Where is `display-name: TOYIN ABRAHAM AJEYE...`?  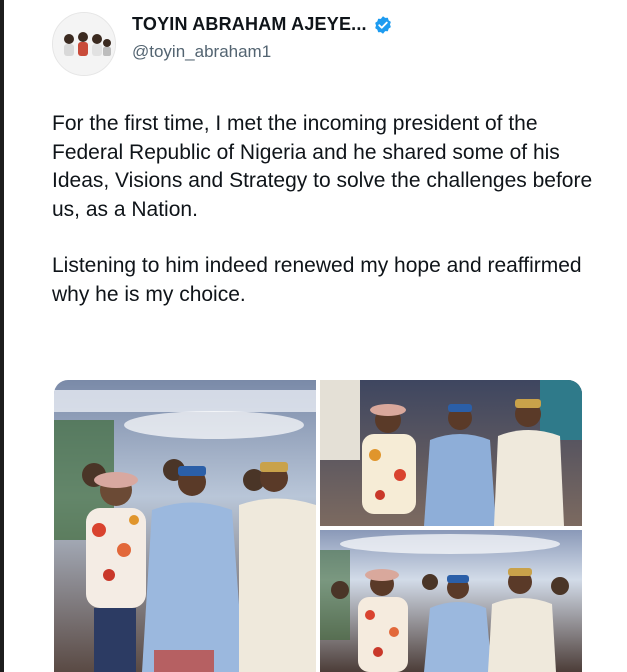 display-name: TOYIN ABRAHAM AJEYE... is located at coordinates (249, 24).